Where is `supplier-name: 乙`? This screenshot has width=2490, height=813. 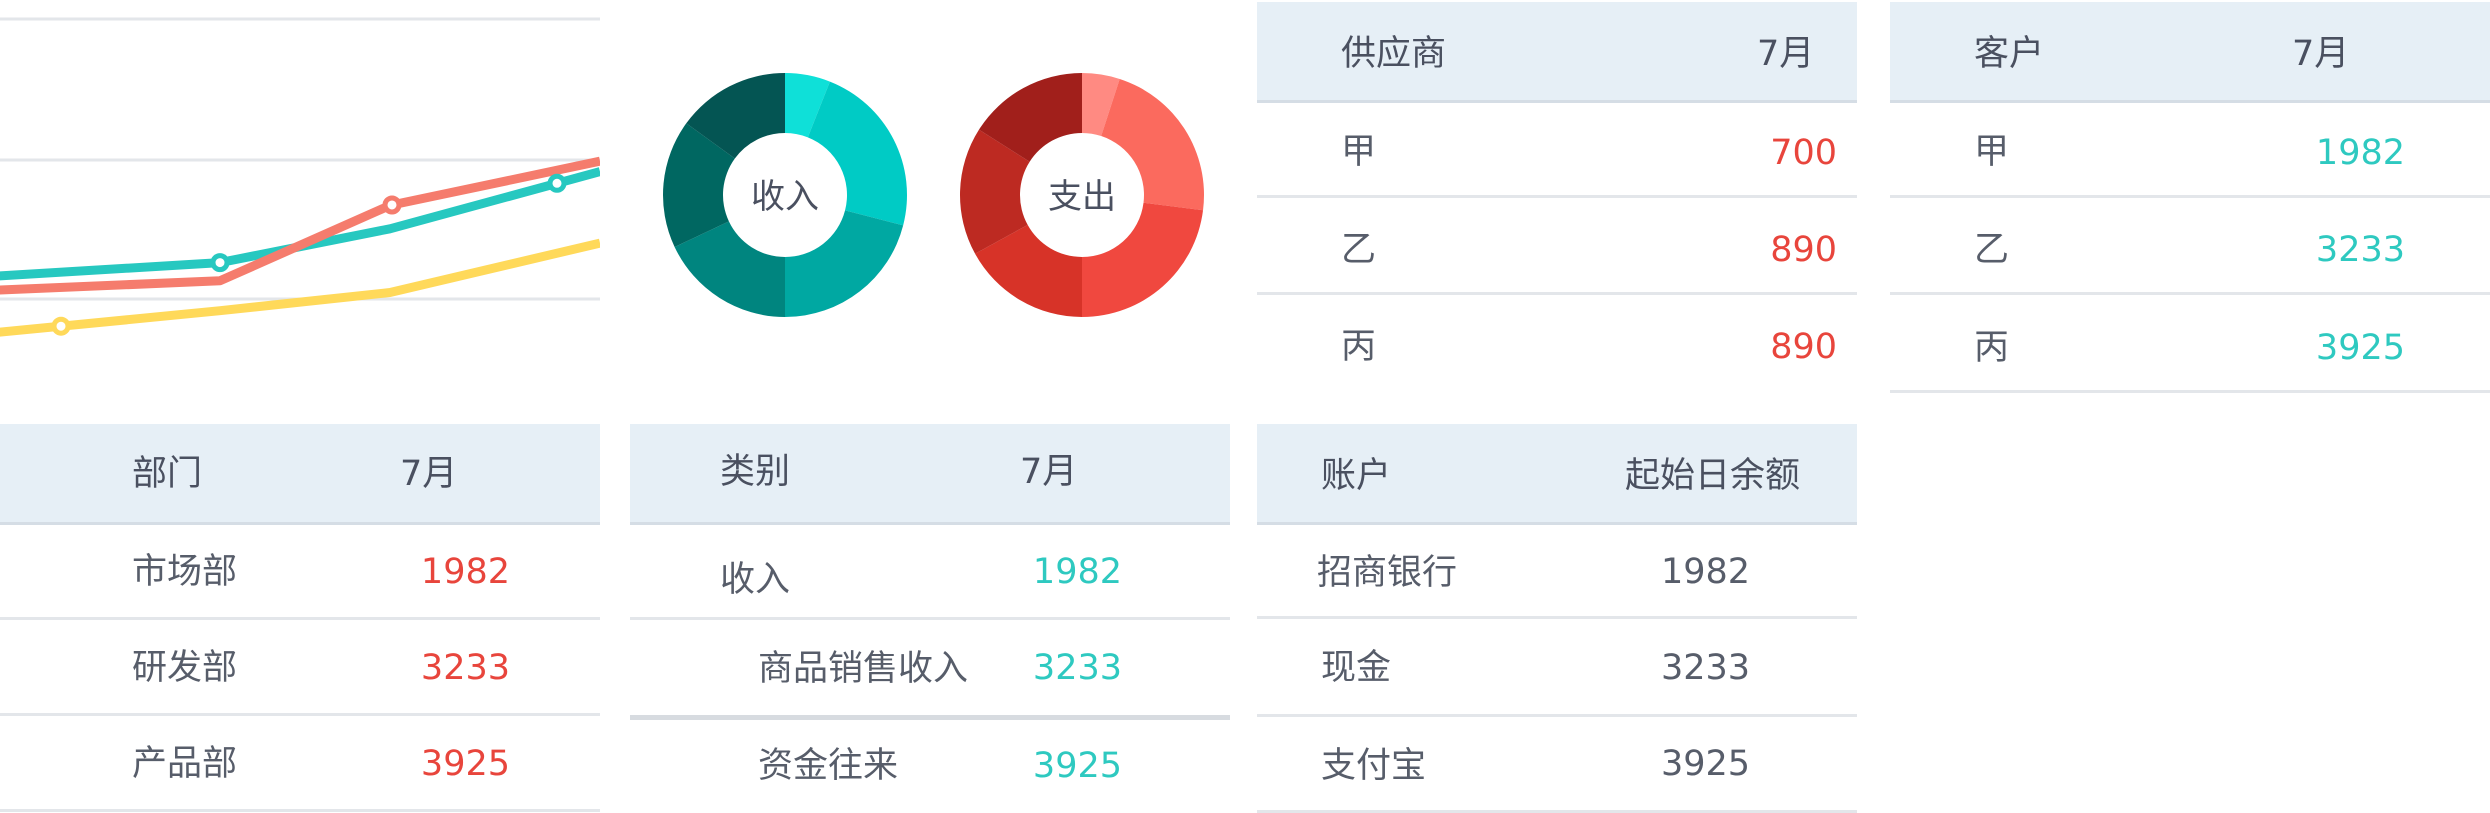 supplier-name: 乙 is located at coordinates (1359, 250).